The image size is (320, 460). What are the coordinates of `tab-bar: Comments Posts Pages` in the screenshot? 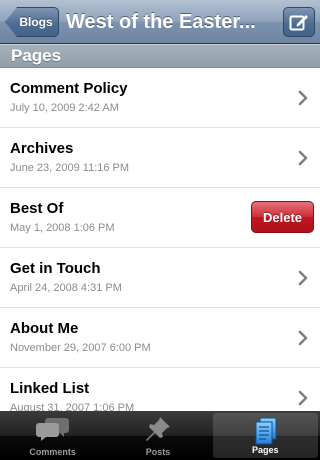 It's located at (160, 435).